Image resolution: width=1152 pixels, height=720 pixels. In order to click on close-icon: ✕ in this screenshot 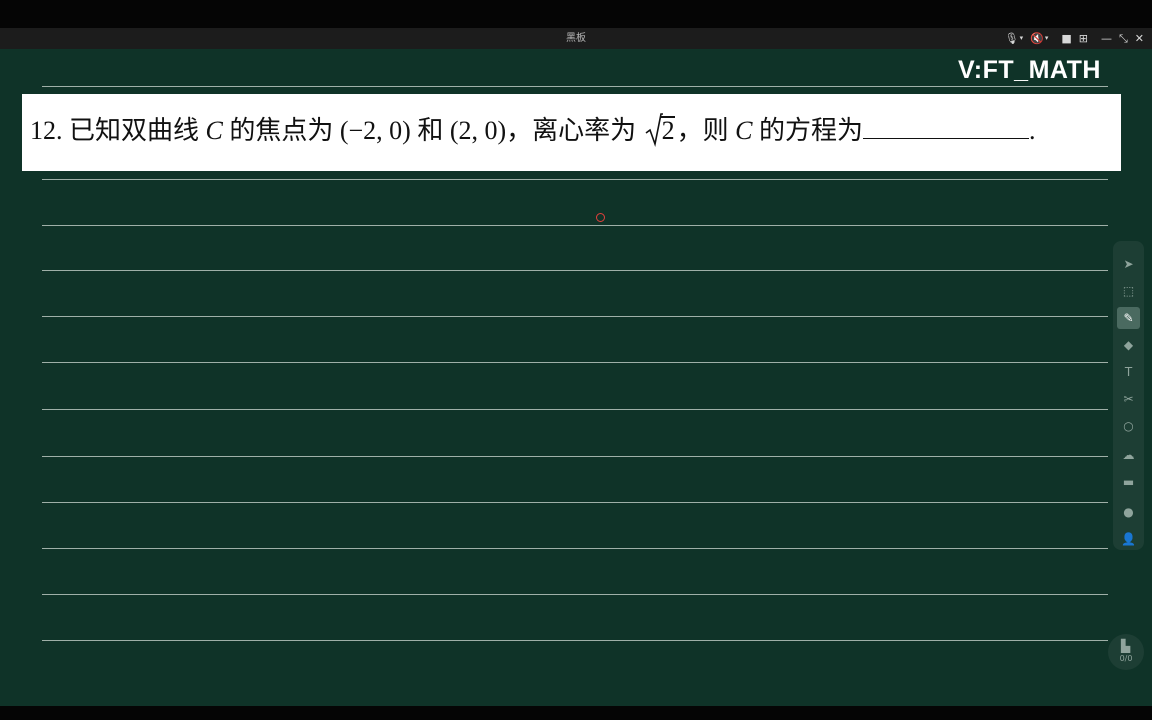, I will do `click(1139, 38)`.